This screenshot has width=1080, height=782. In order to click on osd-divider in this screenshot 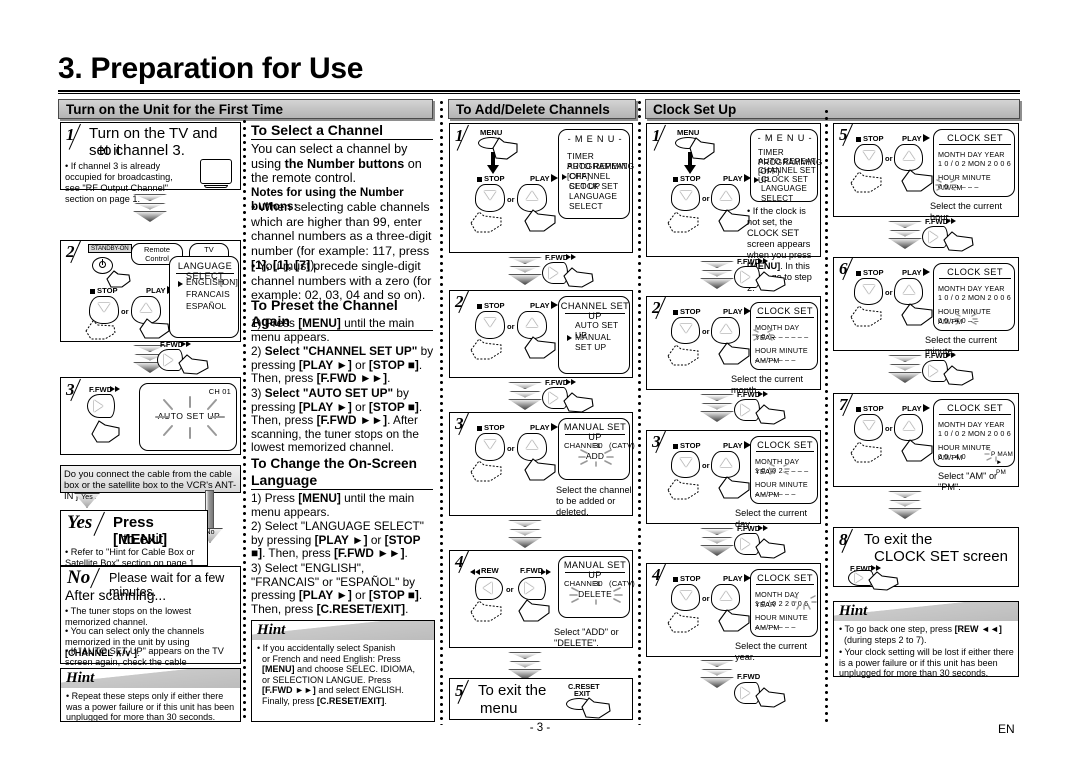, I will do `click(975, 144)`.